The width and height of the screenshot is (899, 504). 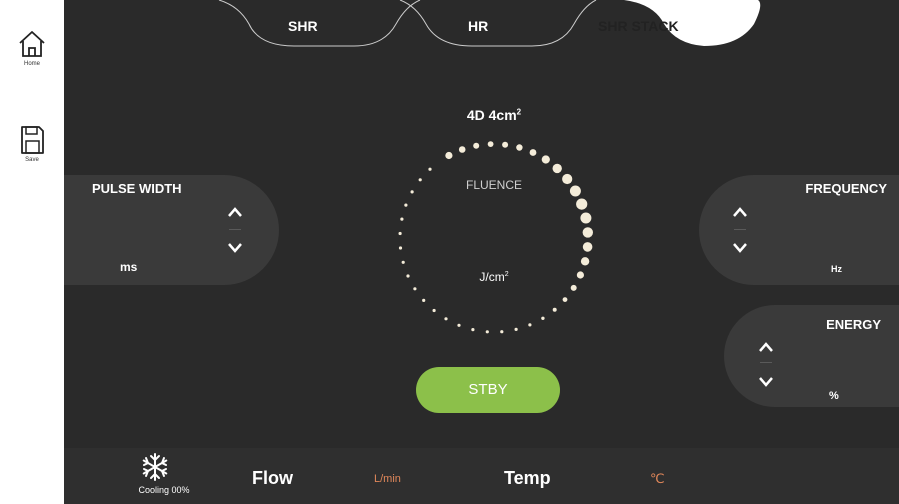 What do you see at coordinates (478, 26) in the screenshot?
I see `tab-hr: HR` at bounding box center [478, 26].